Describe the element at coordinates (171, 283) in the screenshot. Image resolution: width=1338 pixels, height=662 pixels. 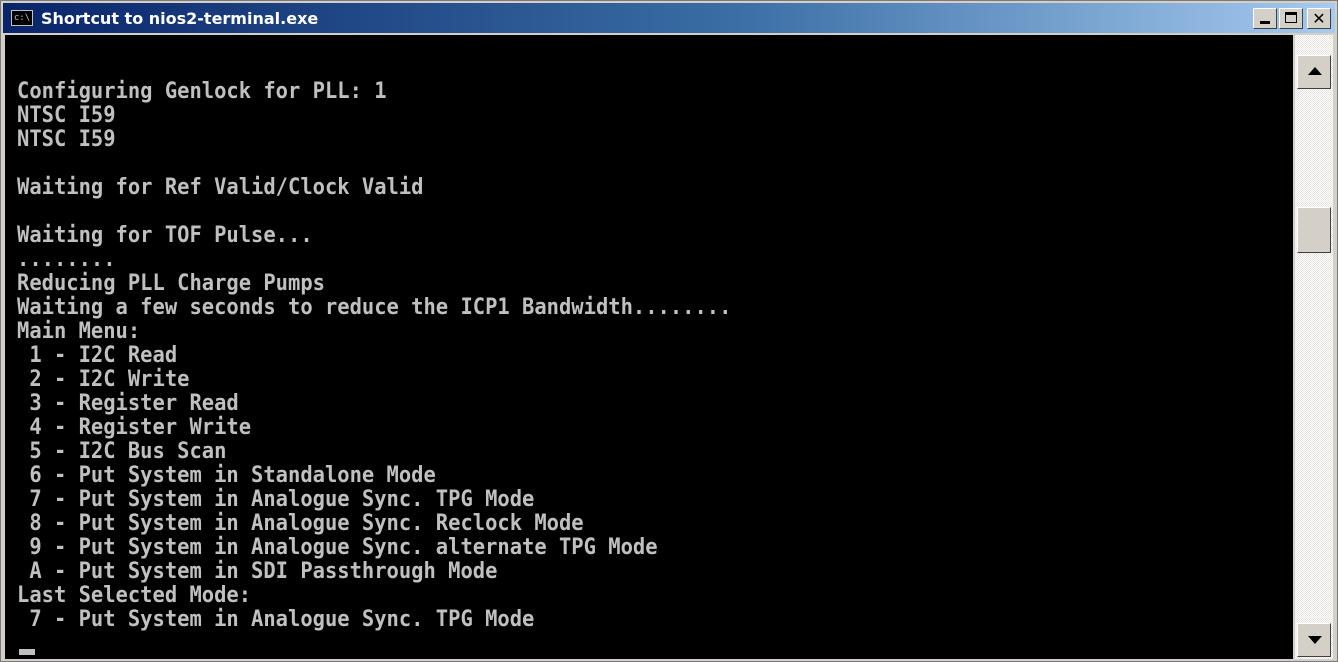
I see `console-line: Reducing PLL Charge Pumps` at that location.